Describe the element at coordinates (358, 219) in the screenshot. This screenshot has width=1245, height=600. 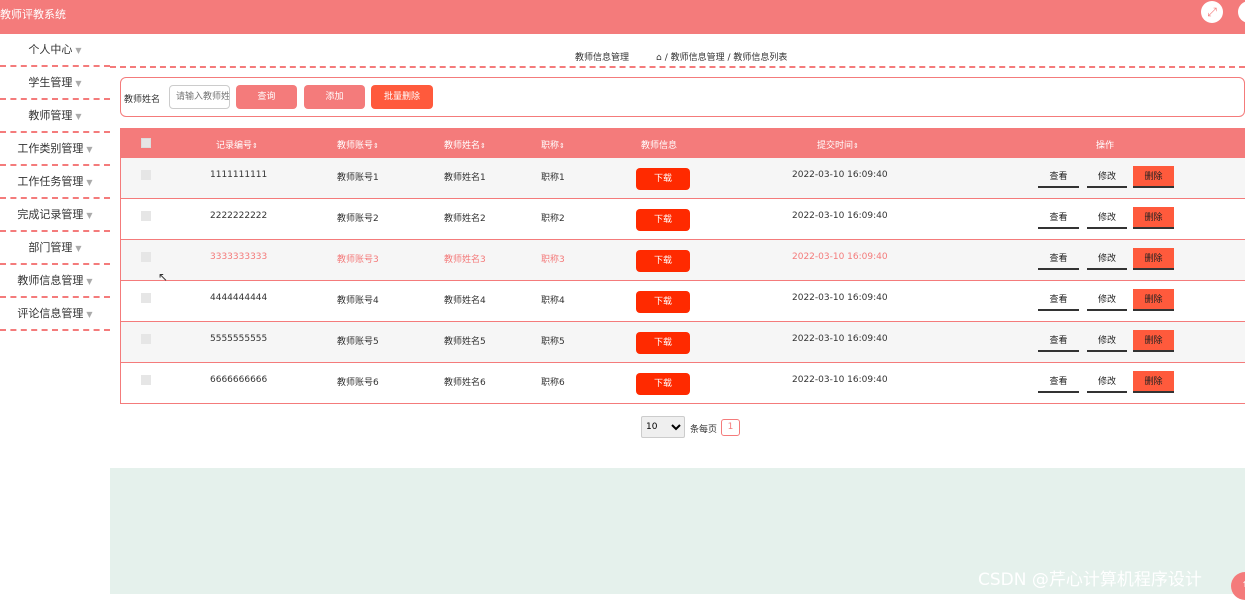
I see `cell-account: 教师账号2` at that location.